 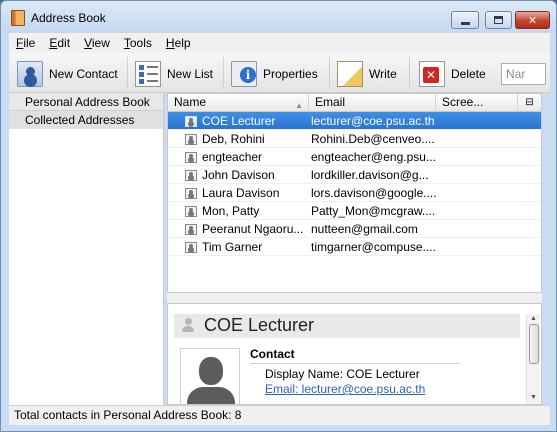 I want to click on menu-view-label: iew, so click(x=100, y=43).